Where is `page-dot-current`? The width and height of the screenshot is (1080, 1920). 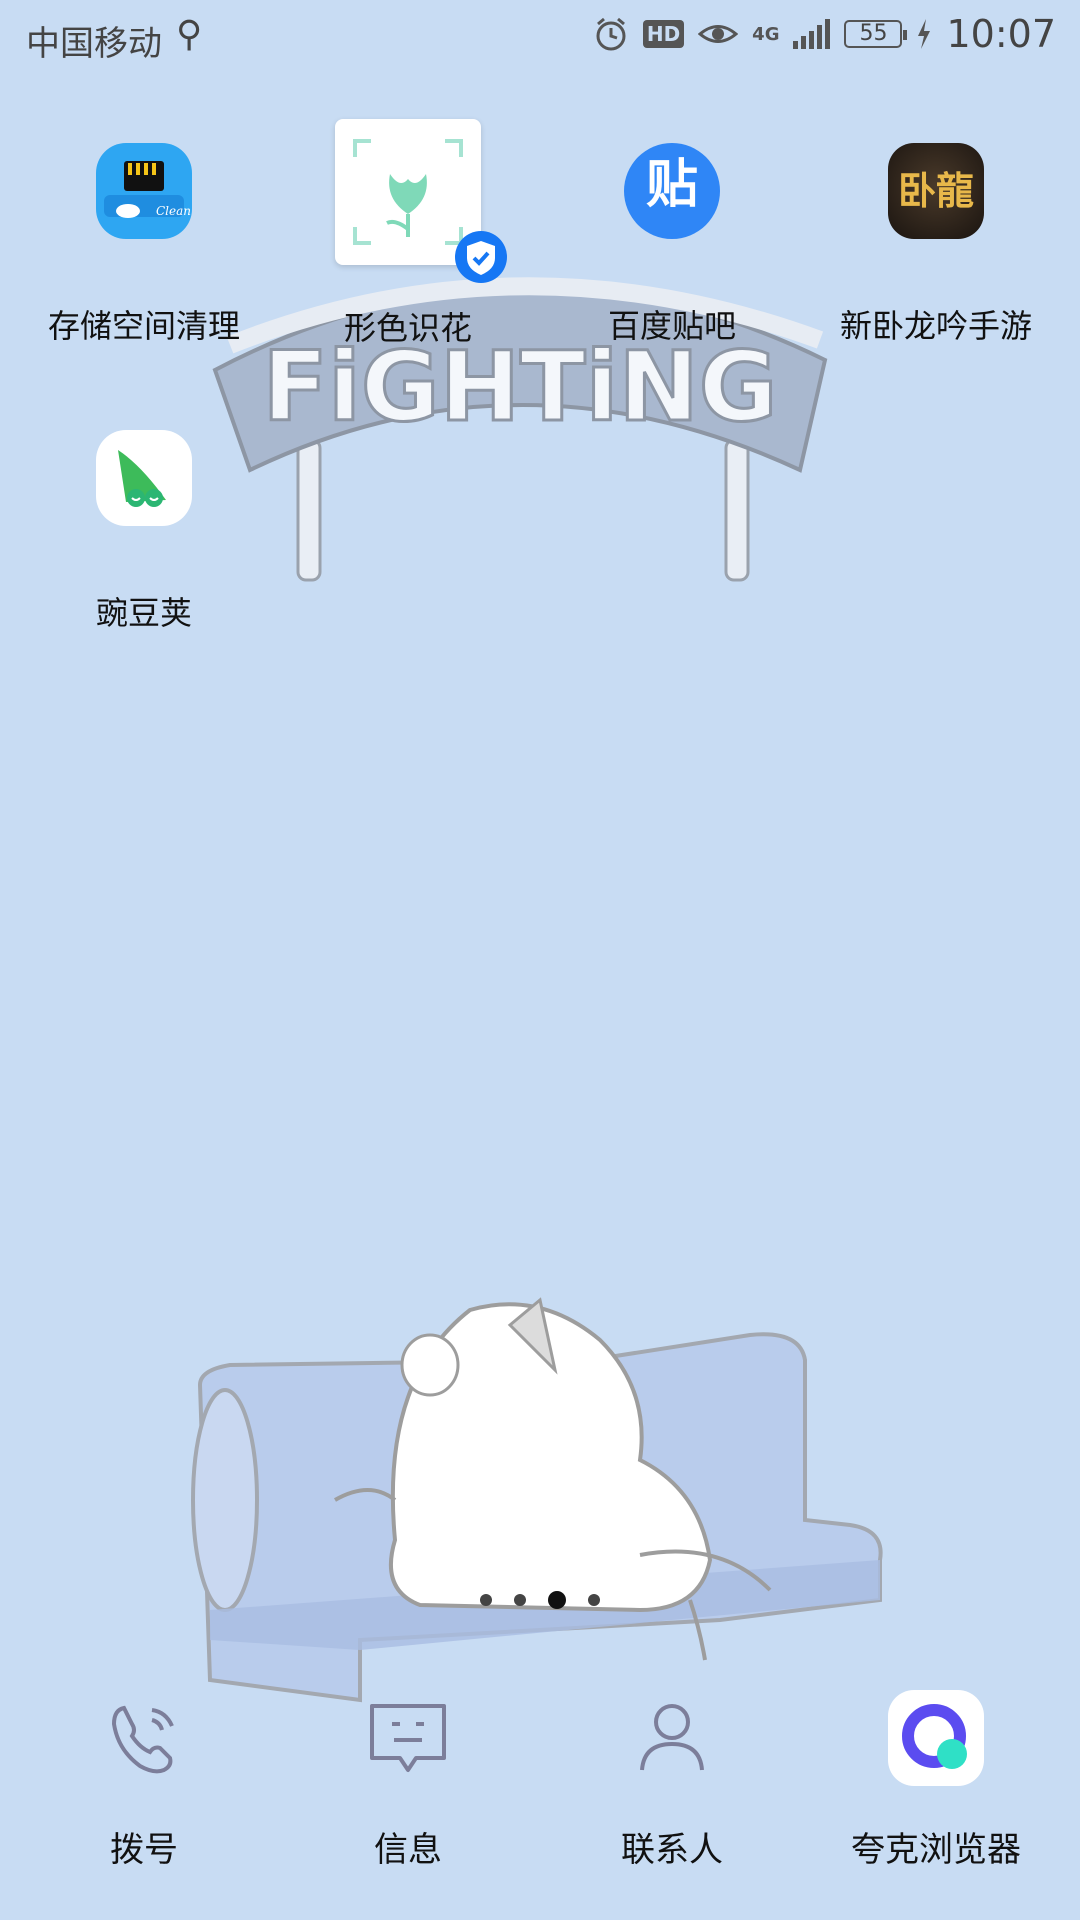
page-dot-current is located at coordinates (557, 1600).